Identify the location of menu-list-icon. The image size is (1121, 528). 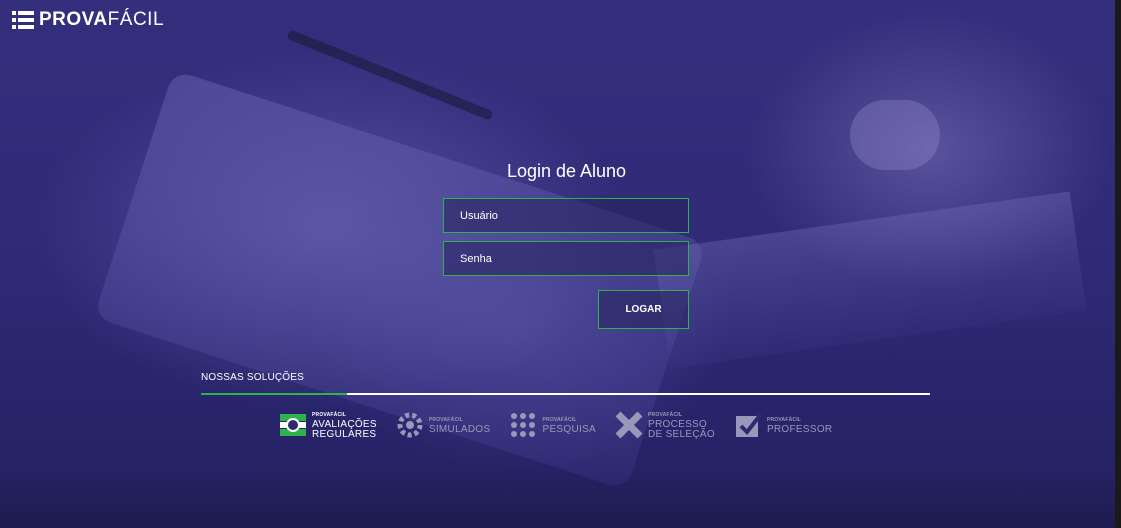
(23, 20).